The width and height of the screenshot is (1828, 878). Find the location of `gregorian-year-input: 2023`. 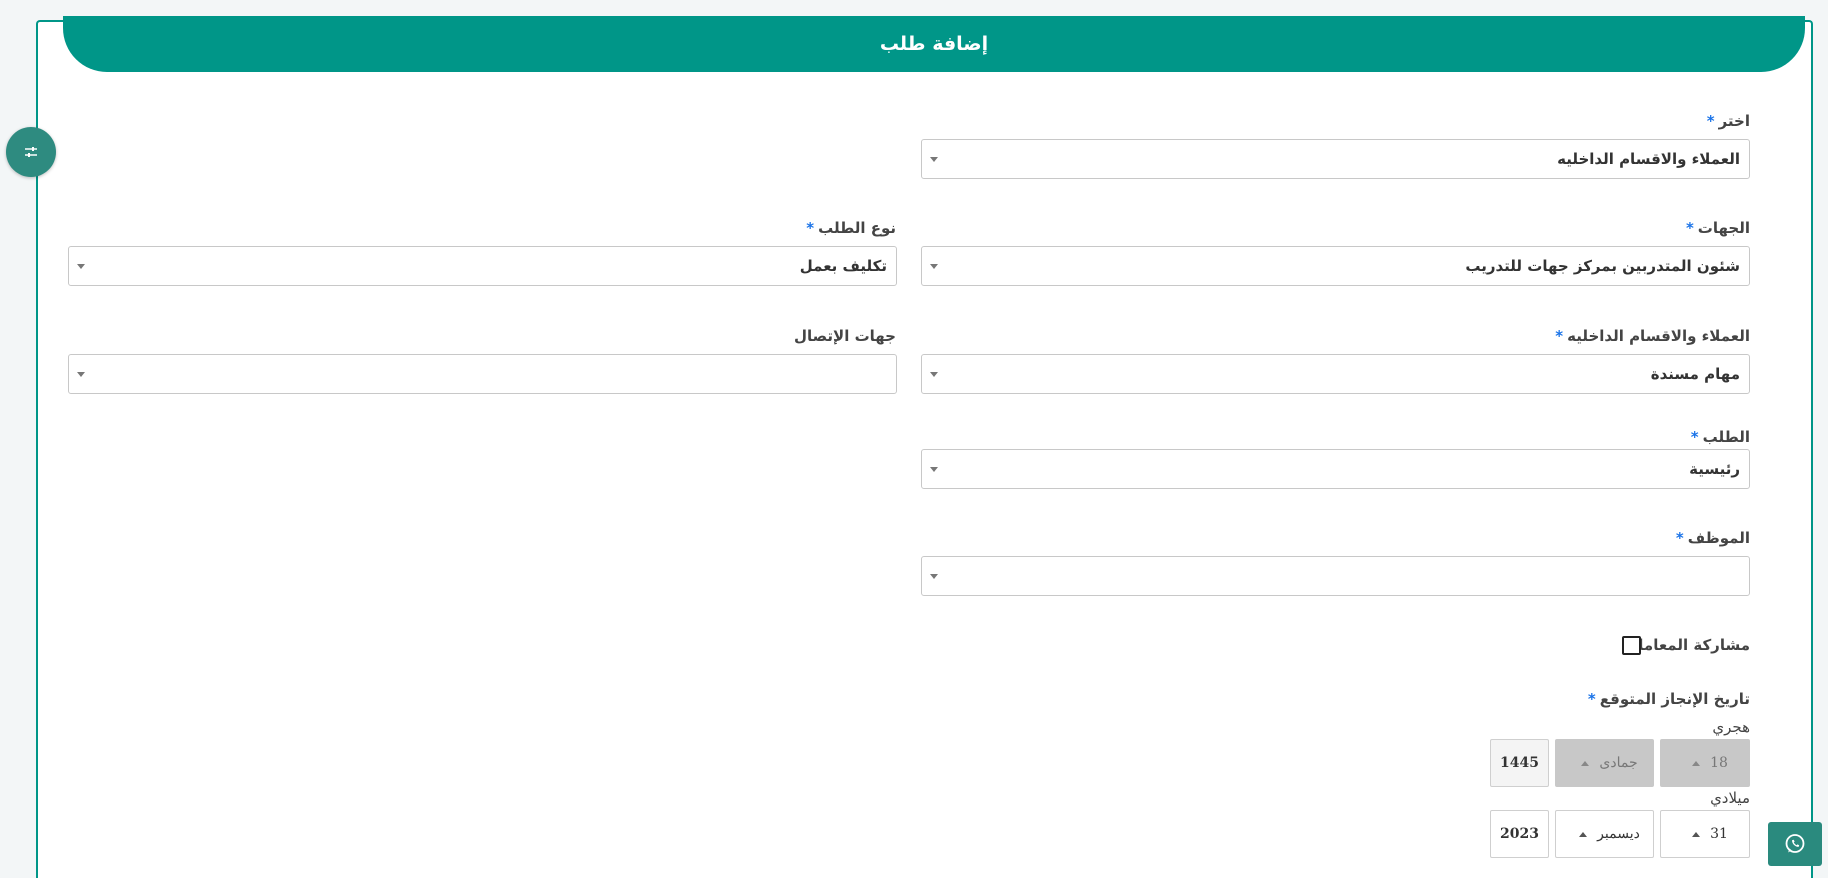

gregorian-year-input: 2023 is located at coordinates (1519, 834).